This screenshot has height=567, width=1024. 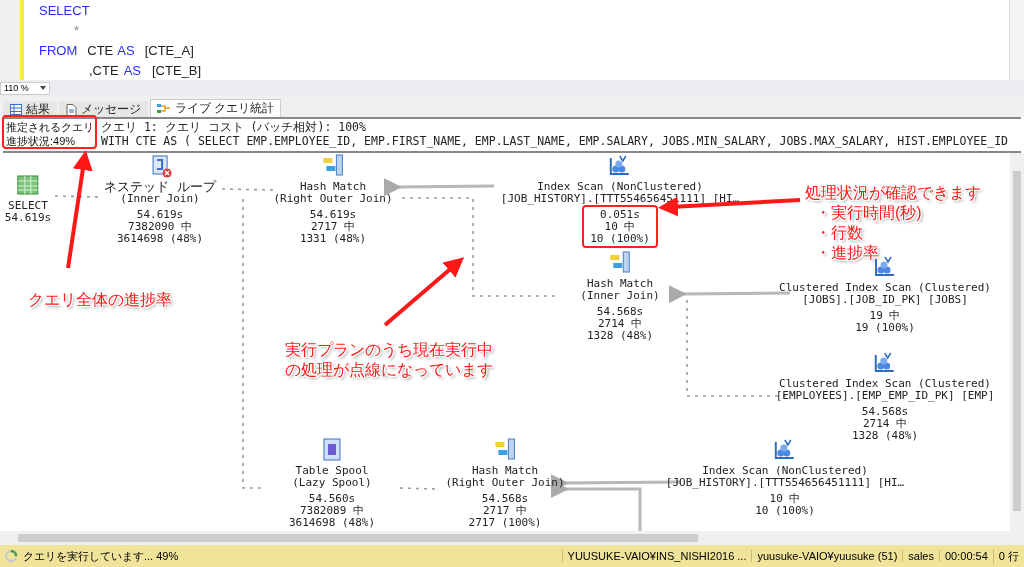 I want to click on sql-text: [CTE_A], so click(x=169, y=50).